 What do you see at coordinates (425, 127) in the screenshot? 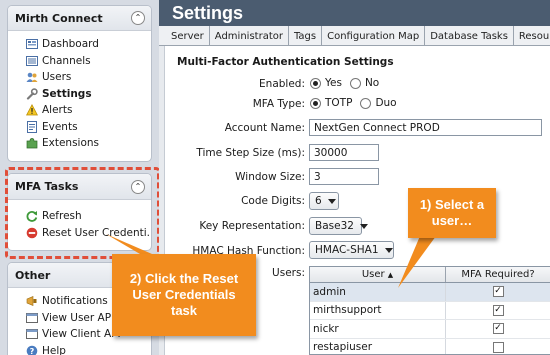
I see `account-name-field: NextGen Connect PROD` at bounding box center [425, 127].